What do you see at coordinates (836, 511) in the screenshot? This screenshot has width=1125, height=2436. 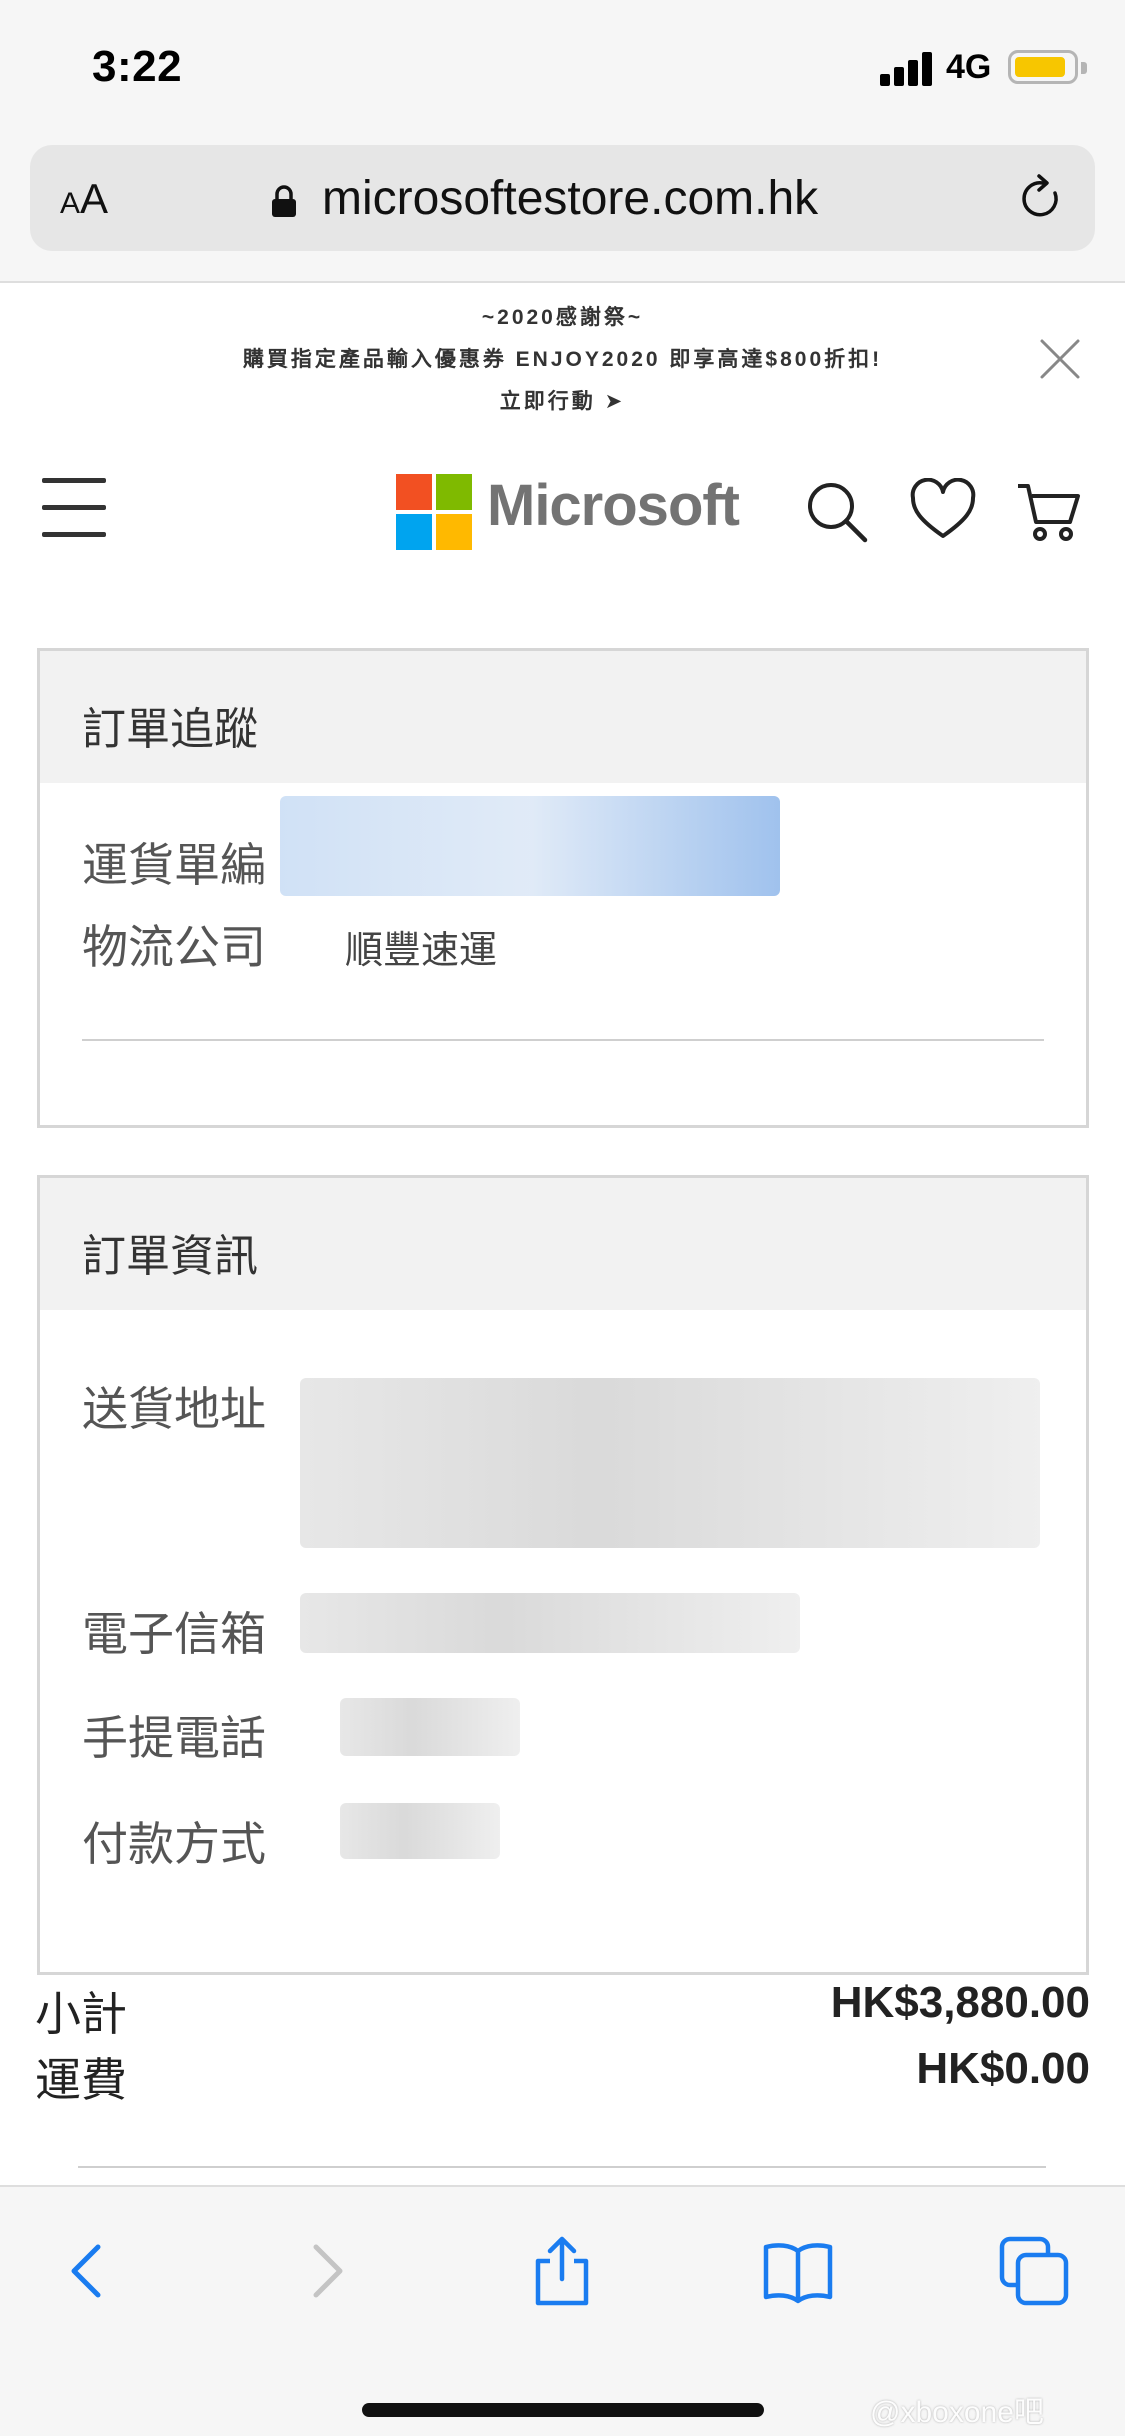 I see `search-icon` at bounding box center [836, 511].